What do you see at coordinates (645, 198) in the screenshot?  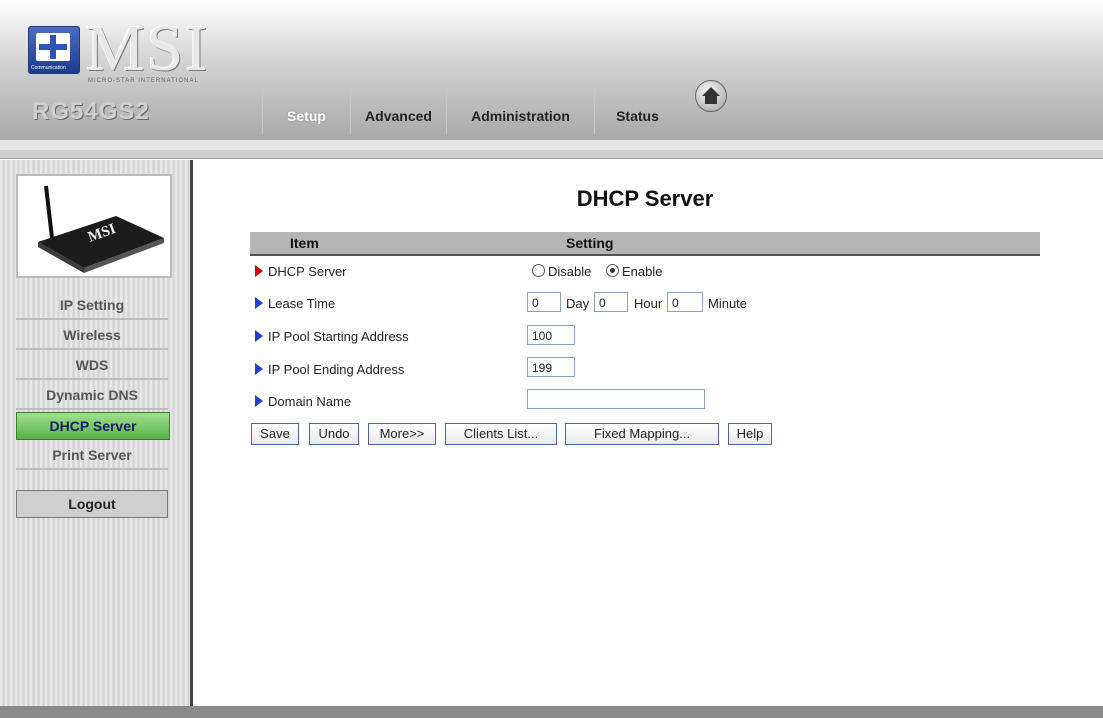 I see `page-title: DHCP Server` at bounding box center [645, 198].